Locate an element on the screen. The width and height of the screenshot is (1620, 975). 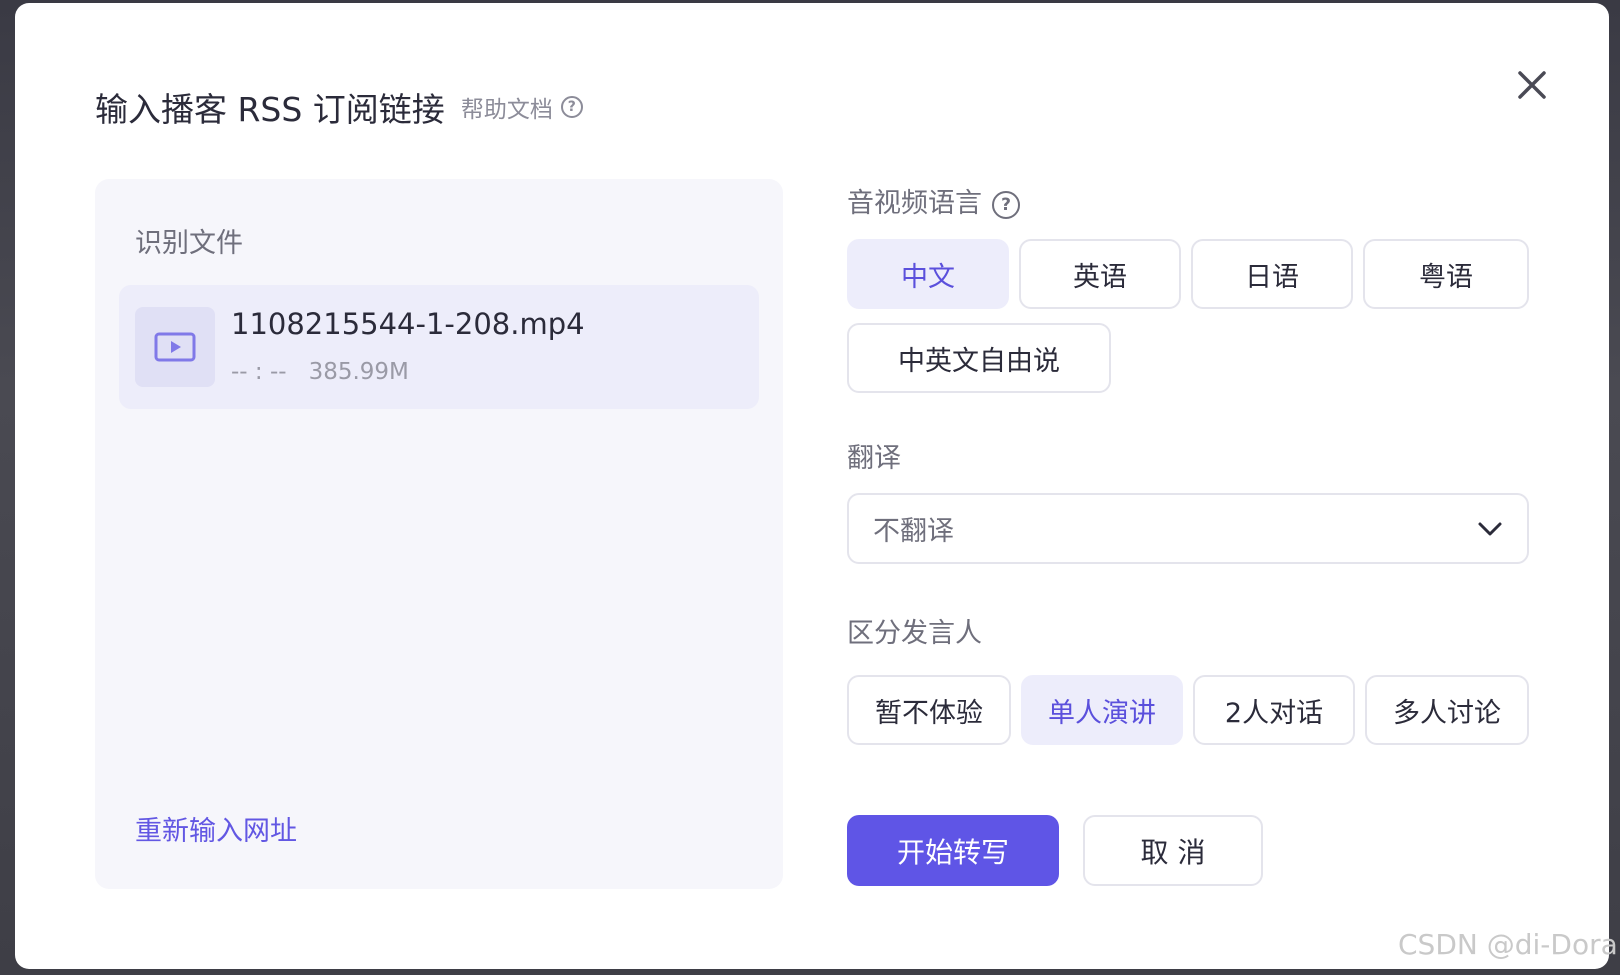
file-thumbnail is located at coordinates (175, 347).